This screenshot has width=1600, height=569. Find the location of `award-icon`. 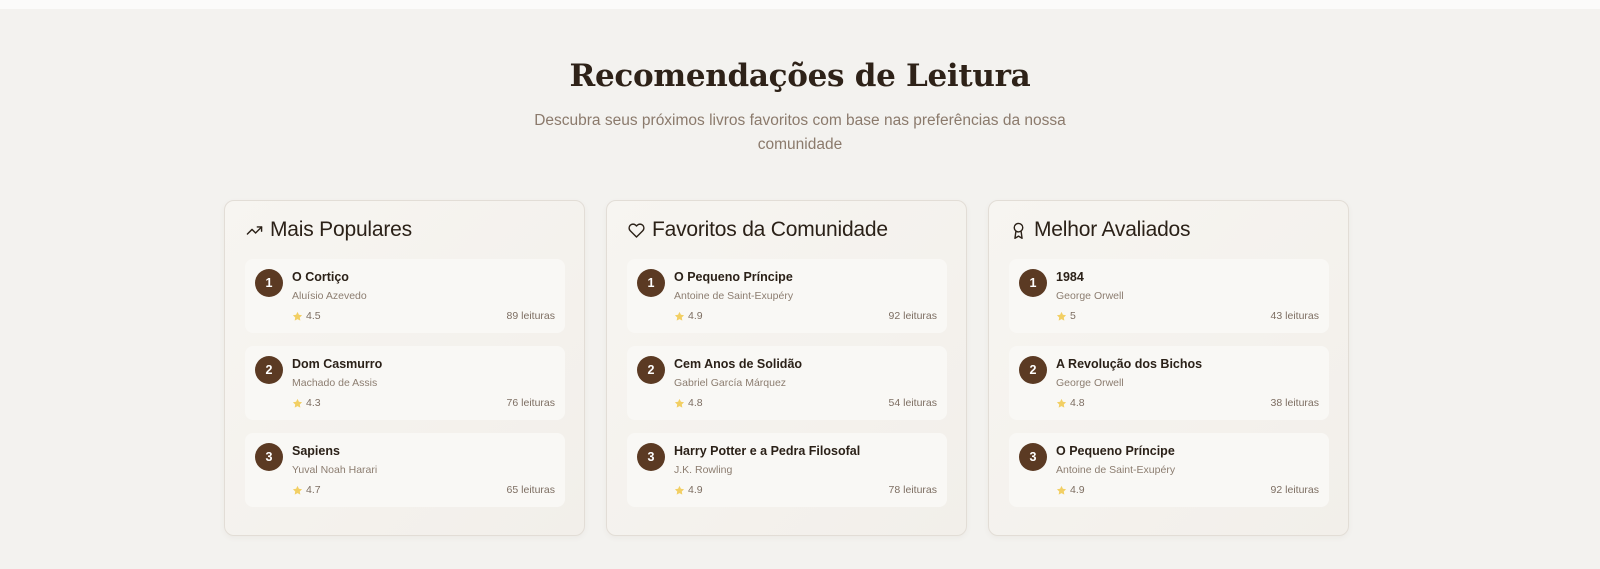

award-icon is located at coordinates (1018, 230).